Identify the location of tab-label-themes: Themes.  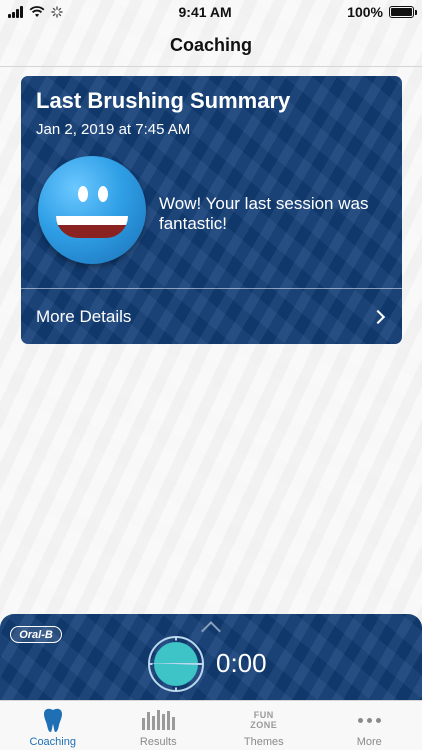
(263, 742).